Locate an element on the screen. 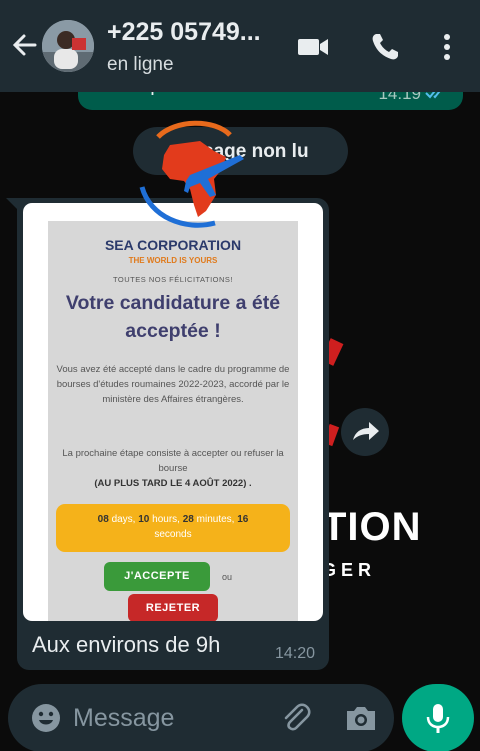  africa-plane-logo-icon is located at coordinates (191, 174).